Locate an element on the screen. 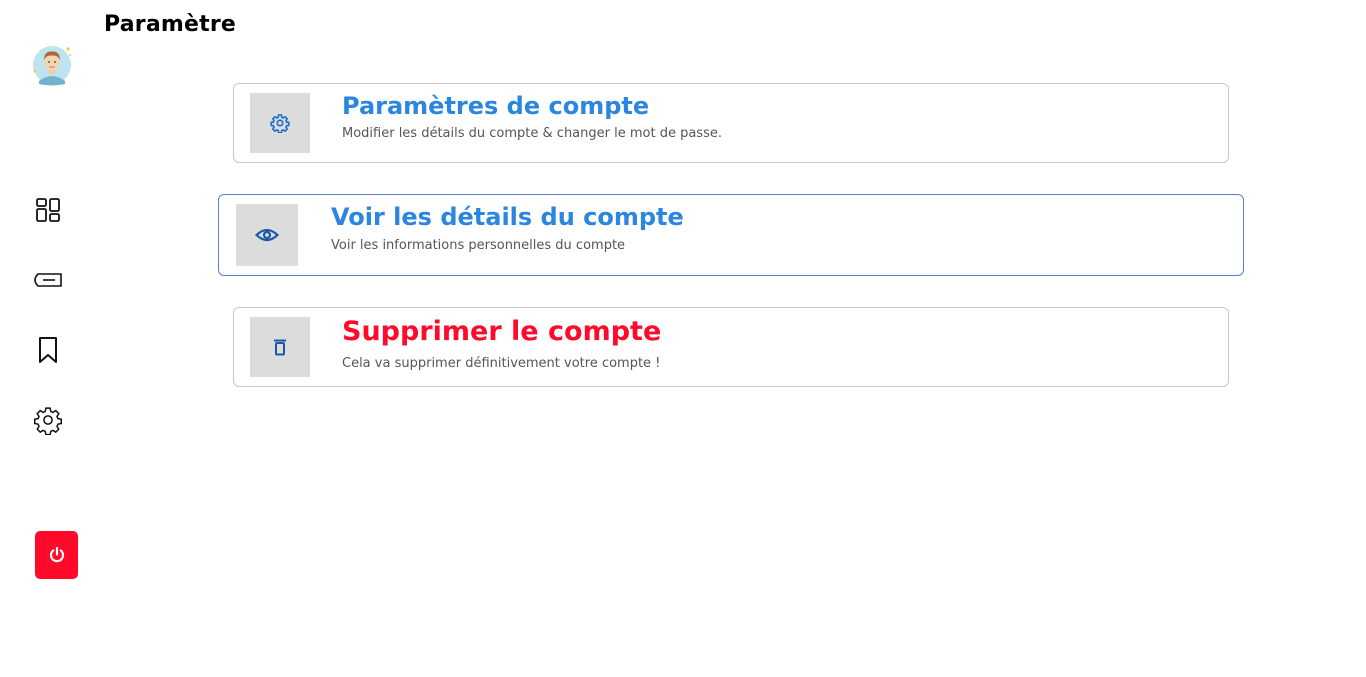  logout-button is located at coordinates (56, 555).